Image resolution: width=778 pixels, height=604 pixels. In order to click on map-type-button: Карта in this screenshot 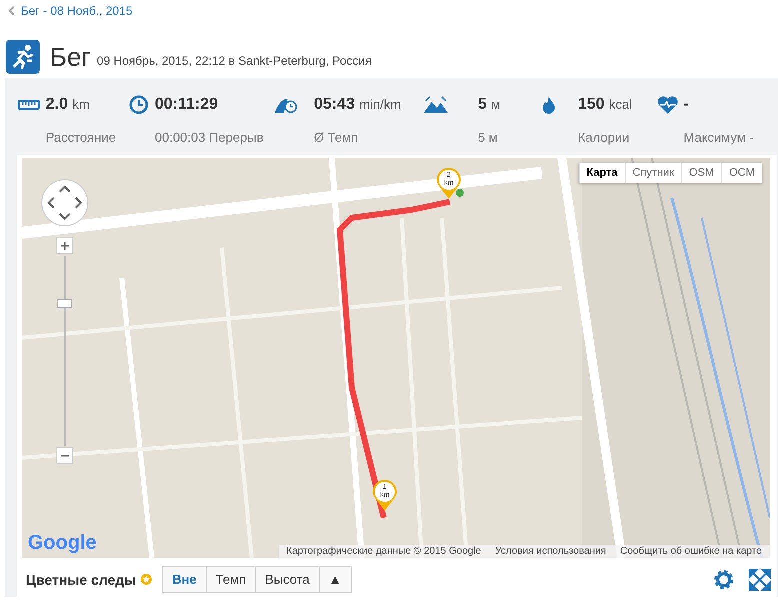, I will do `click(601, 173)`.